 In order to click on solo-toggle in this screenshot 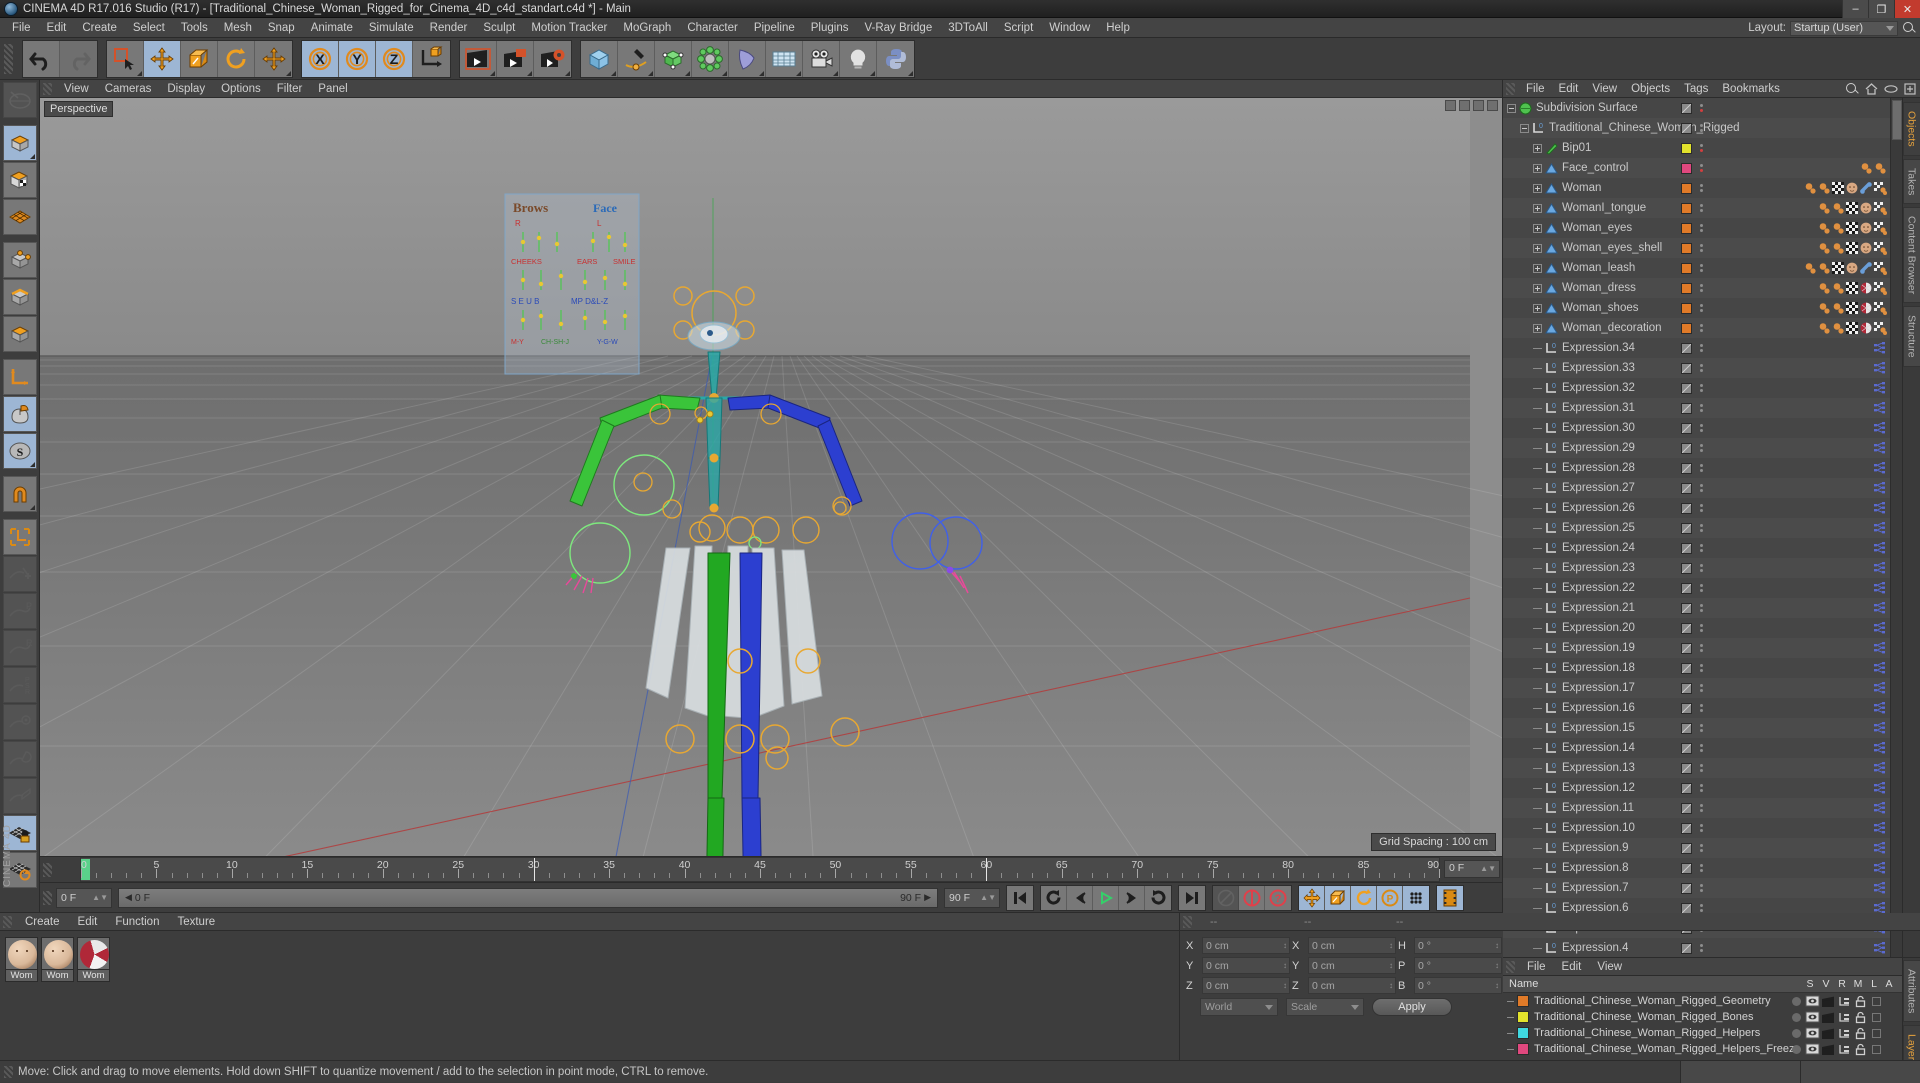, I will do `click(1796, 1049)`.